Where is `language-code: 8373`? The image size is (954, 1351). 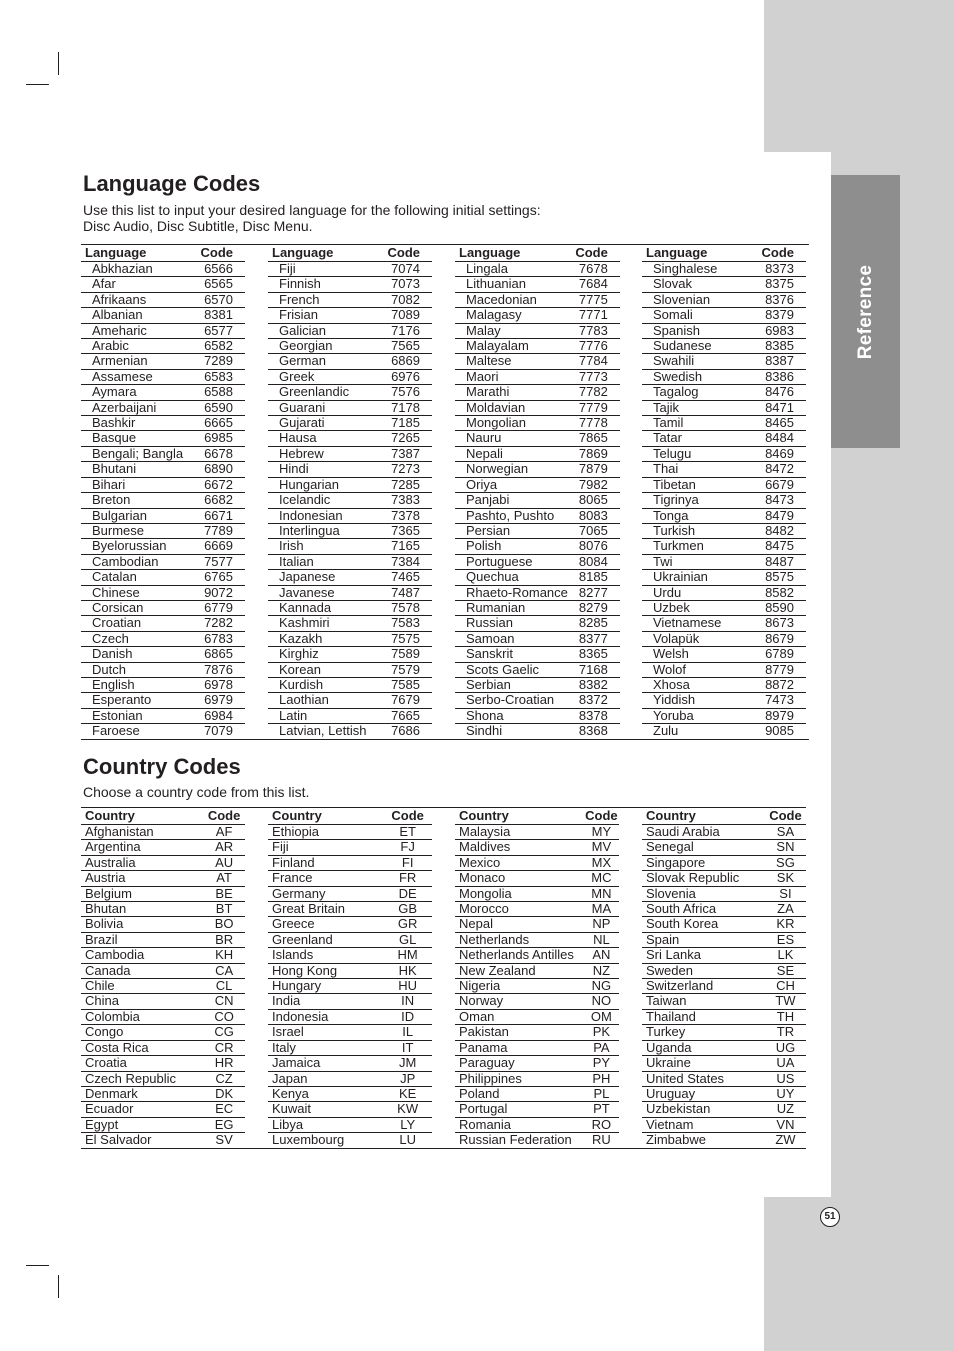
language-code: 8373 is located at coordinates (773, 268).